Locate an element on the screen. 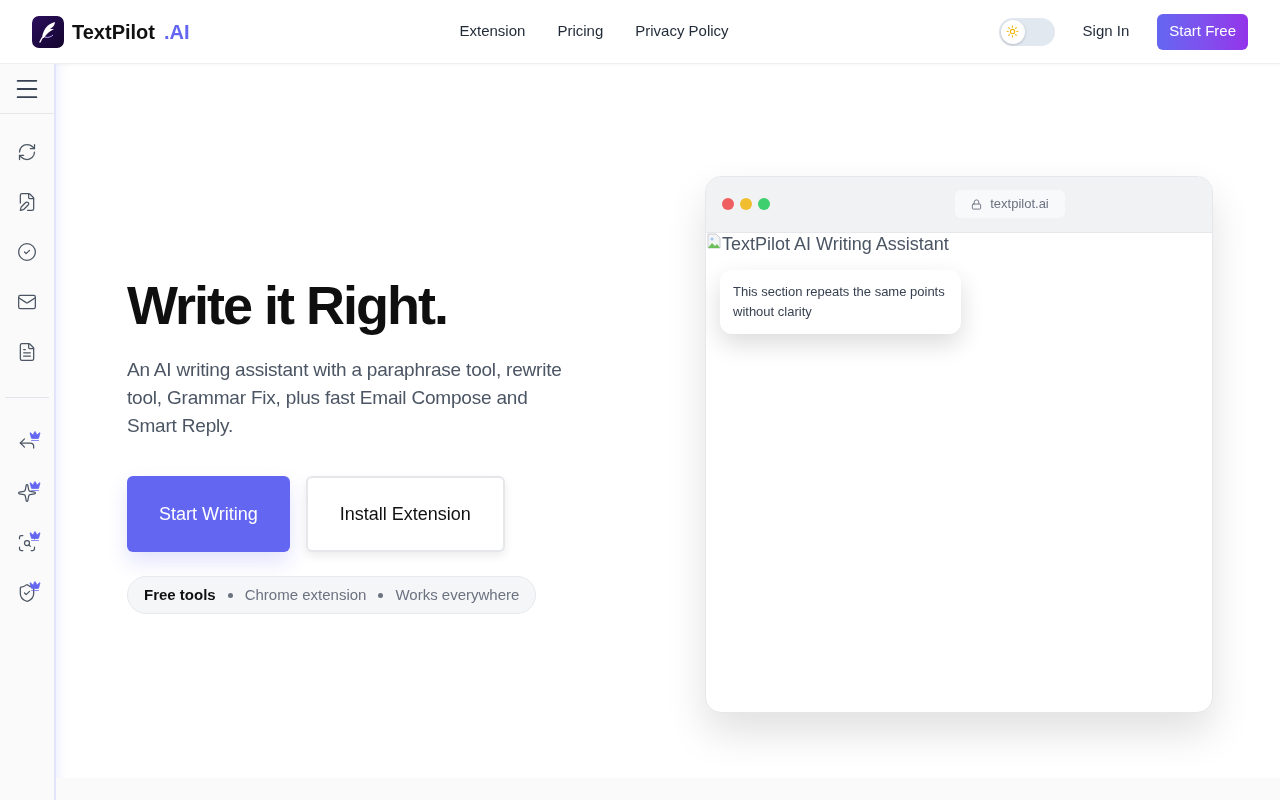 The width and height of the screenshot is (1280, 800). install-extension-button: Install Extension is located at coordinates (405, 514).